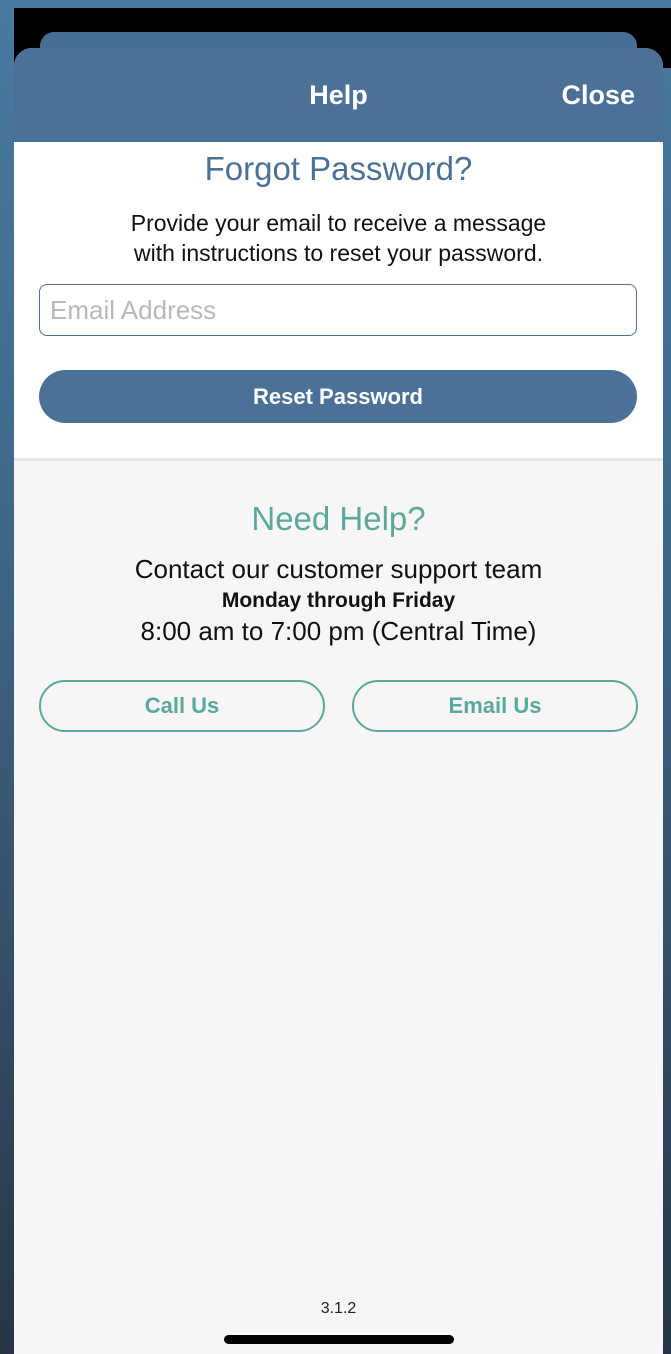  Describe the element at coordinates (338, 310) in the screenshot. I see `email-address-input` at that location.